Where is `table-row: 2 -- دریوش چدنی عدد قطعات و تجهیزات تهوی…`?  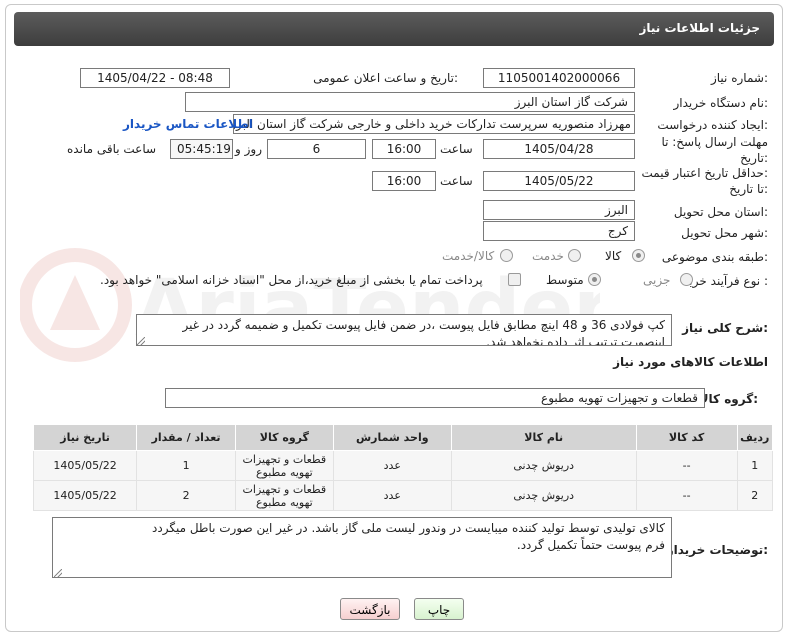
table-row: 2 -- دریوش چدنی عدد قطعات و تجهیزات تهوی… is located at coordinates (403, 495).